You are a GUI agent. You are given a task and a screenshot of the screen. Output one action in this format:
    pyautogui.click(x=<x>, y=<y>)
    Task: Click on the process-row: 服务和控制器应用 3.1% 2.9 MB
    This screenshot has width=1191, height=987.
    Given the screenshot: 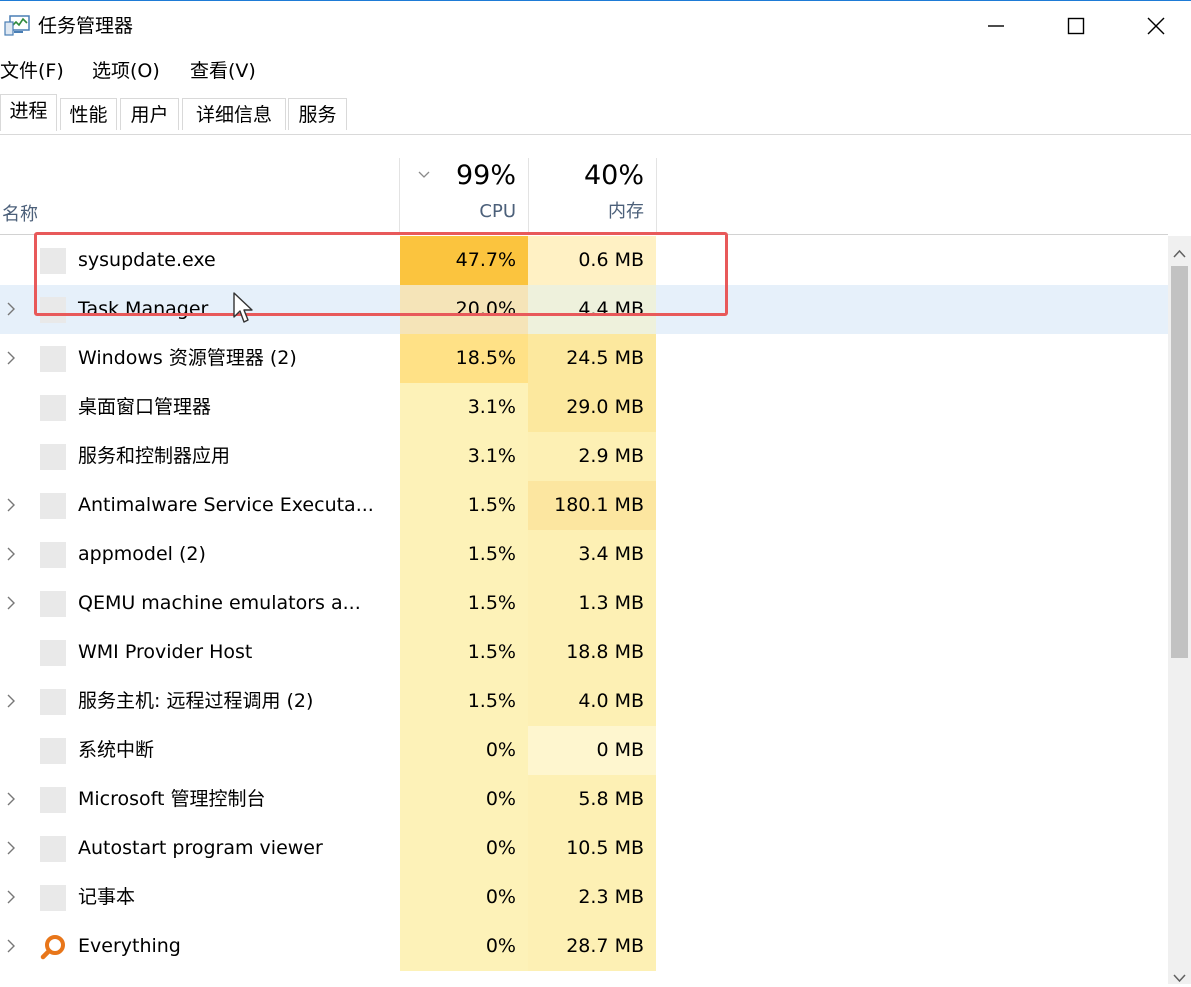 What is the action you would take?
    pyautogui.click(x=584, y=456)
    